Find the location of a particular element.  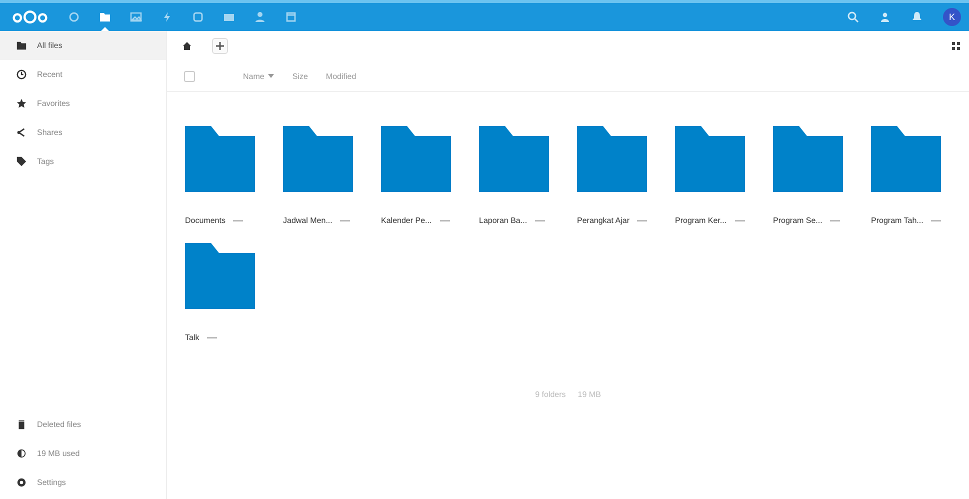

contacts-icon is located at coordinates (885, 17).